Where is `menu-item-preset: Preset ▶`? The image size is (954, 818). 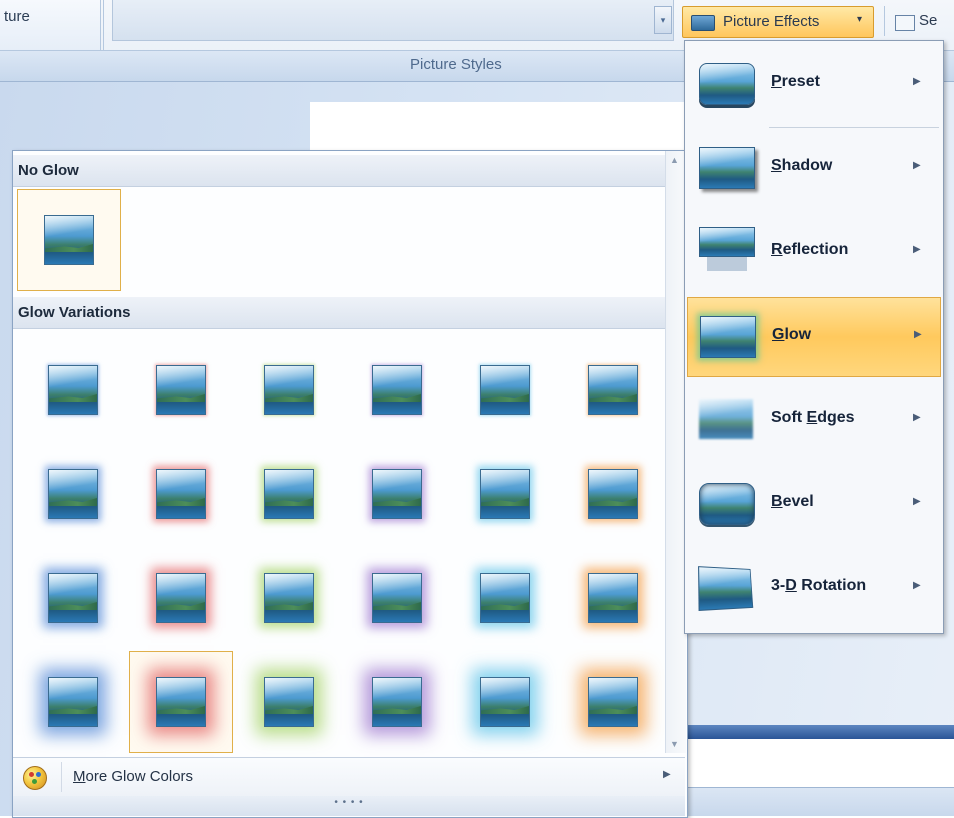 menu-item-preset: Preset ▶ is located at coordinates (814, 85).